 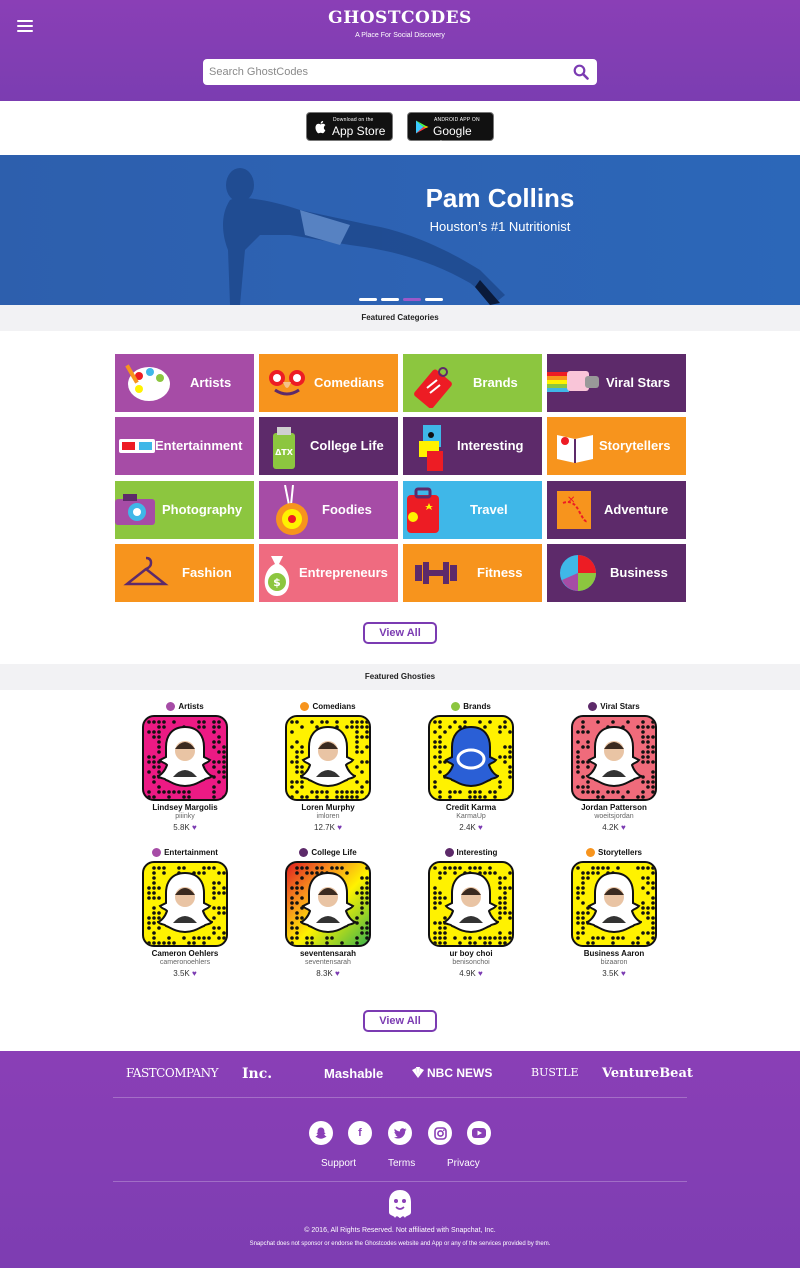 I want to click on terms-link: Terms, so click(x=401, y=1163).